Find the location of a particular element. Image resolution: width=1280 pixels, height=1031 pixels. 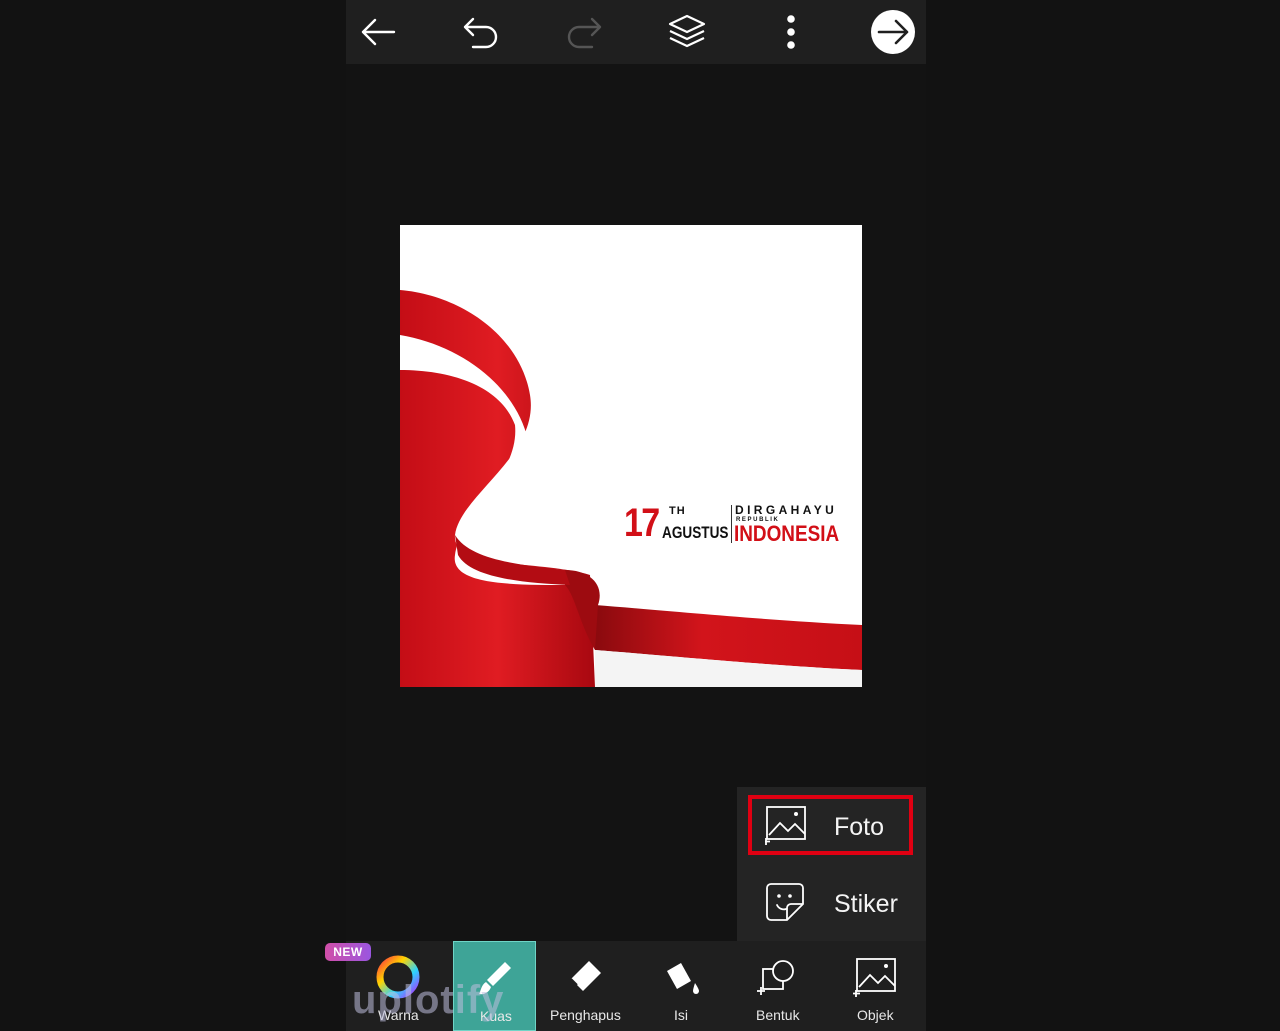

title-dirgahayu: DIRGAHAYU is located at coordinates (786, 510).